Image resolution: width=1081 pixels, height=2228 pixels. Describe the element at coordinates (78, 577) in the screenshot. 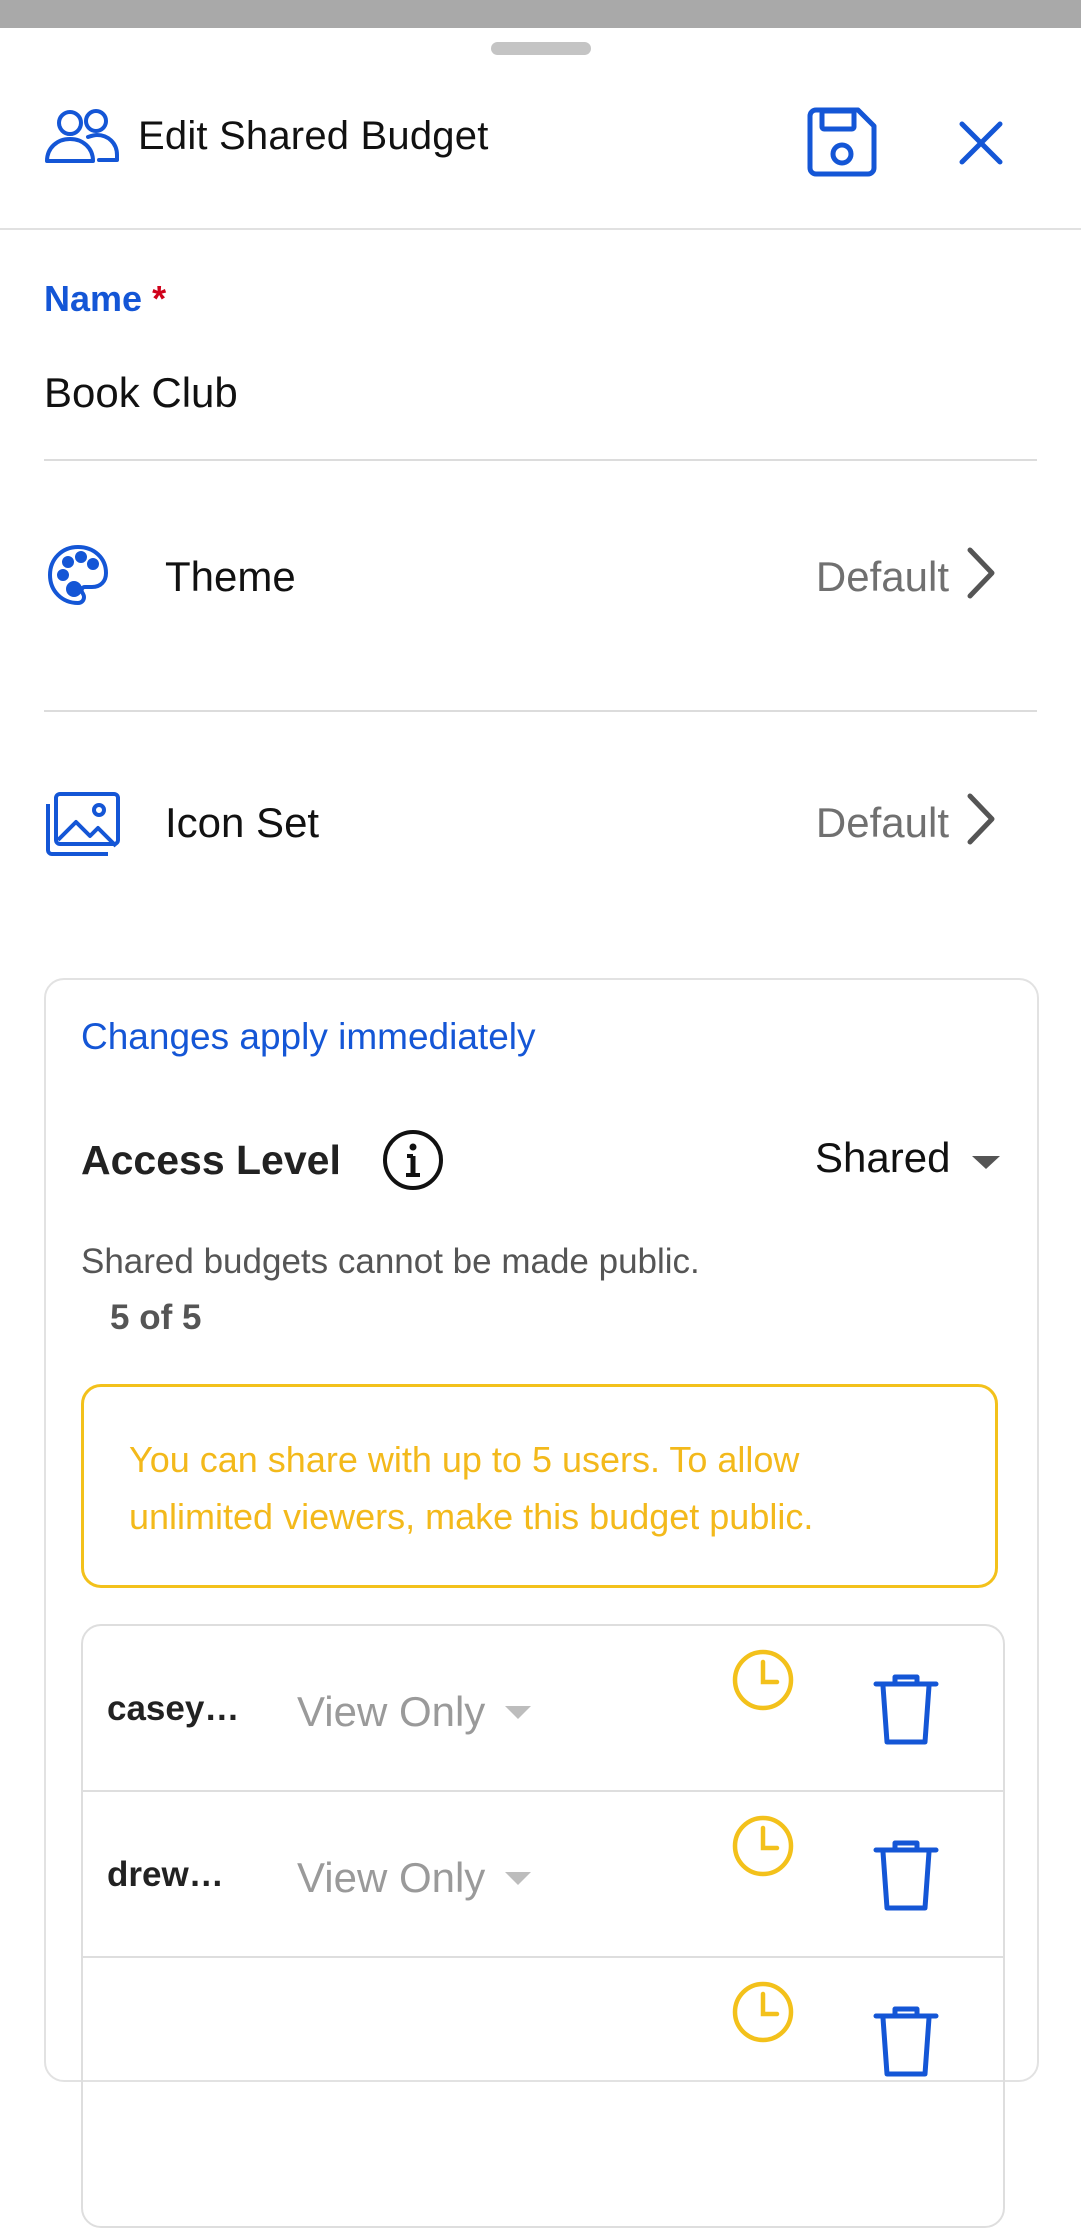

I see `palette-icon` at that location.